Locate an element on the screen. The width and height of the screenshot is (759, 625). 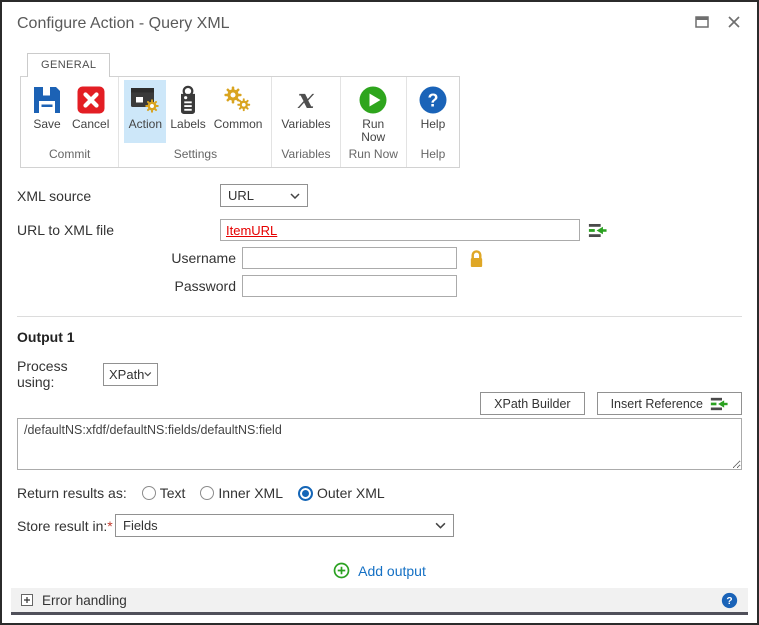
ribbon-group-label-commit: Commit is located at coordinates (70, 154).